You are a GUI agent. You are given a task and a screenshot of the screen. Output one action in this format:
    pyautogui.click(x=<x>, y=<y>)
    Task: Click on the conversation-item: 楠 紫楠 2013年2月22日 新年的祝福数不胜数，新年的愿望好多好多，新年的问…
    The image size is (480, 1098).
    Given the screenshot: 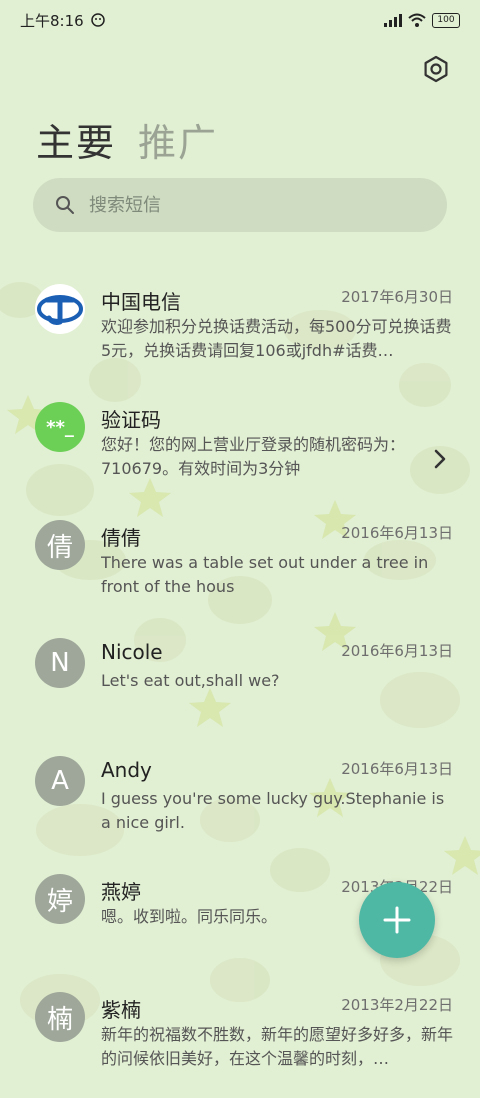 What is the action you would take?
    pyautogui.click(x=240, y=1039)
    